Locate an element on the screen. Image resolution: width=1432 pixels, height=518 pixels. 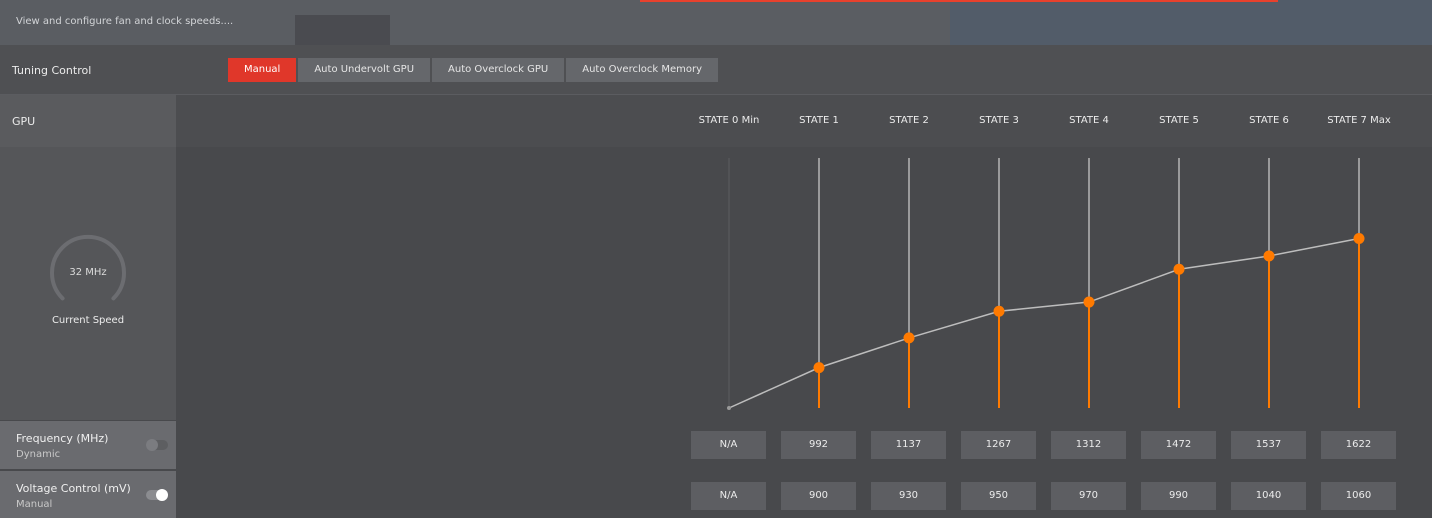
frequency-control-row: Frequency (MHz) Dynamic is located at coordinates (88, 445).